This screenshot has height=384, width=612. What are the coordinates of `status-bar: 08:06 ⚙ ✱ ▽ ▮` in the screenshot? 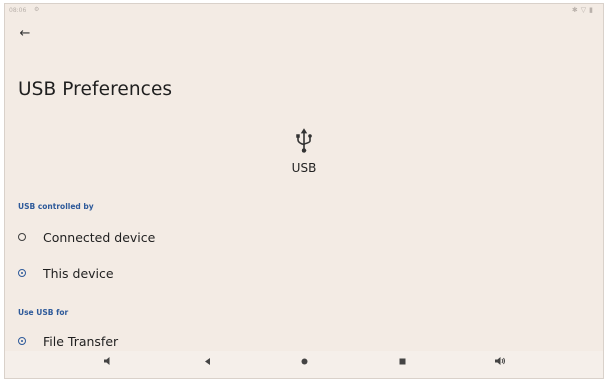 It's located at (304, 11).